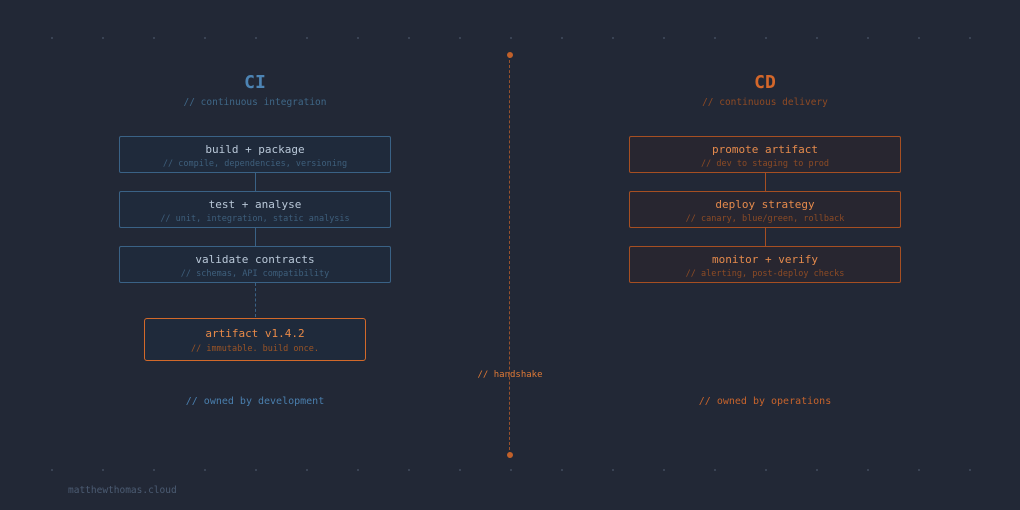  What do you see at coordinates (255, 82) in the screenshot?
I see `ci-title: CI` at bounding box center [255, 82].